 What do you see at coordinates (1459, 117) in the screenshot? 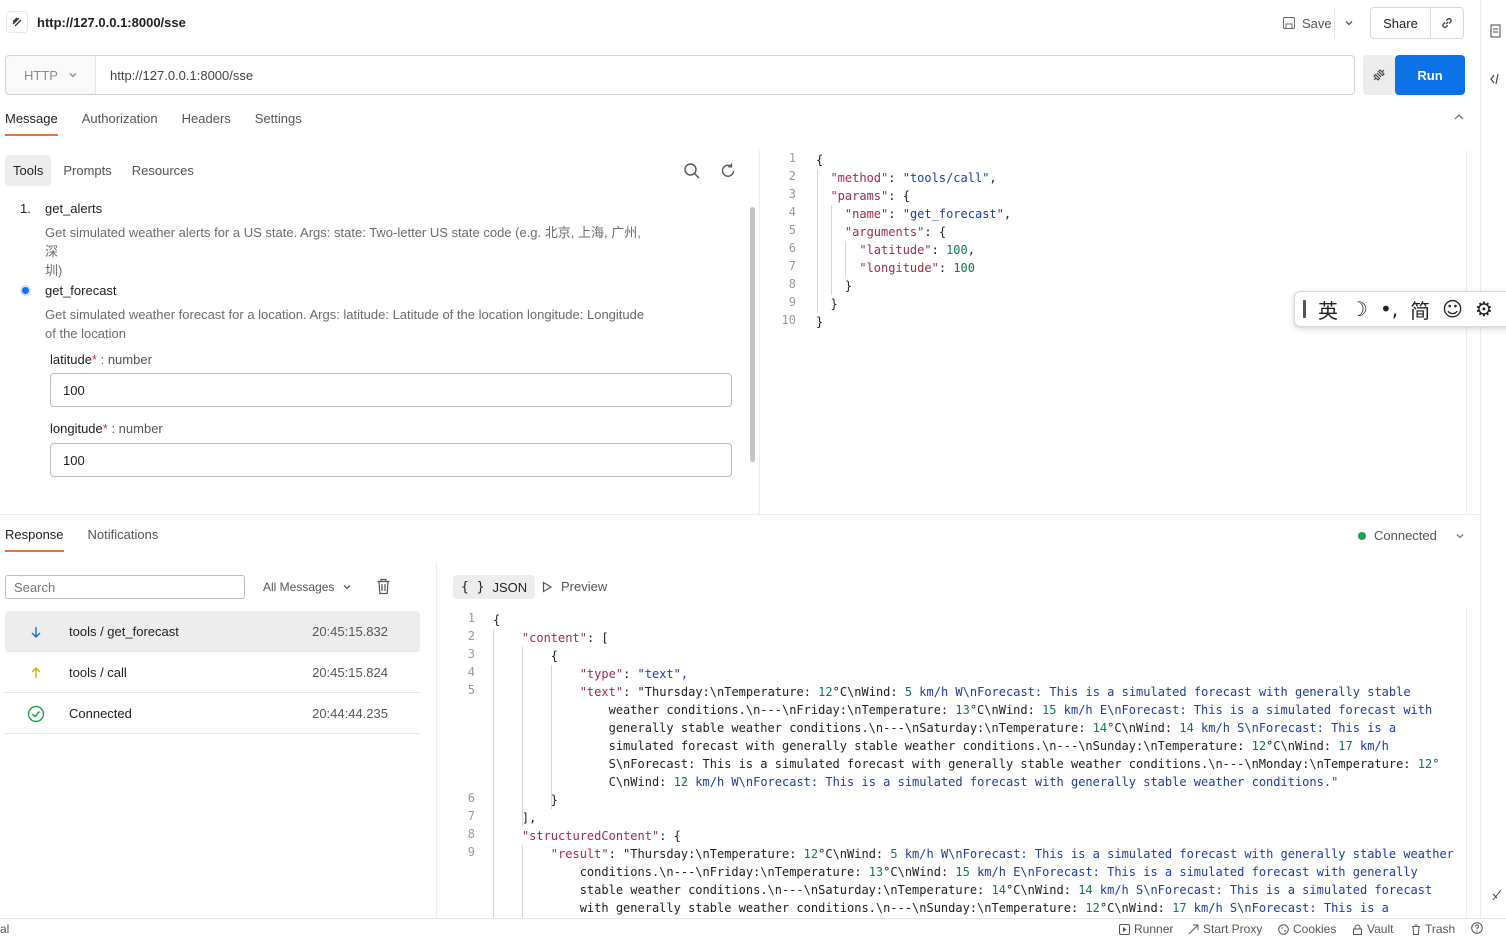
I see `chevron-up-icon` at bounding box center [1459, 117].